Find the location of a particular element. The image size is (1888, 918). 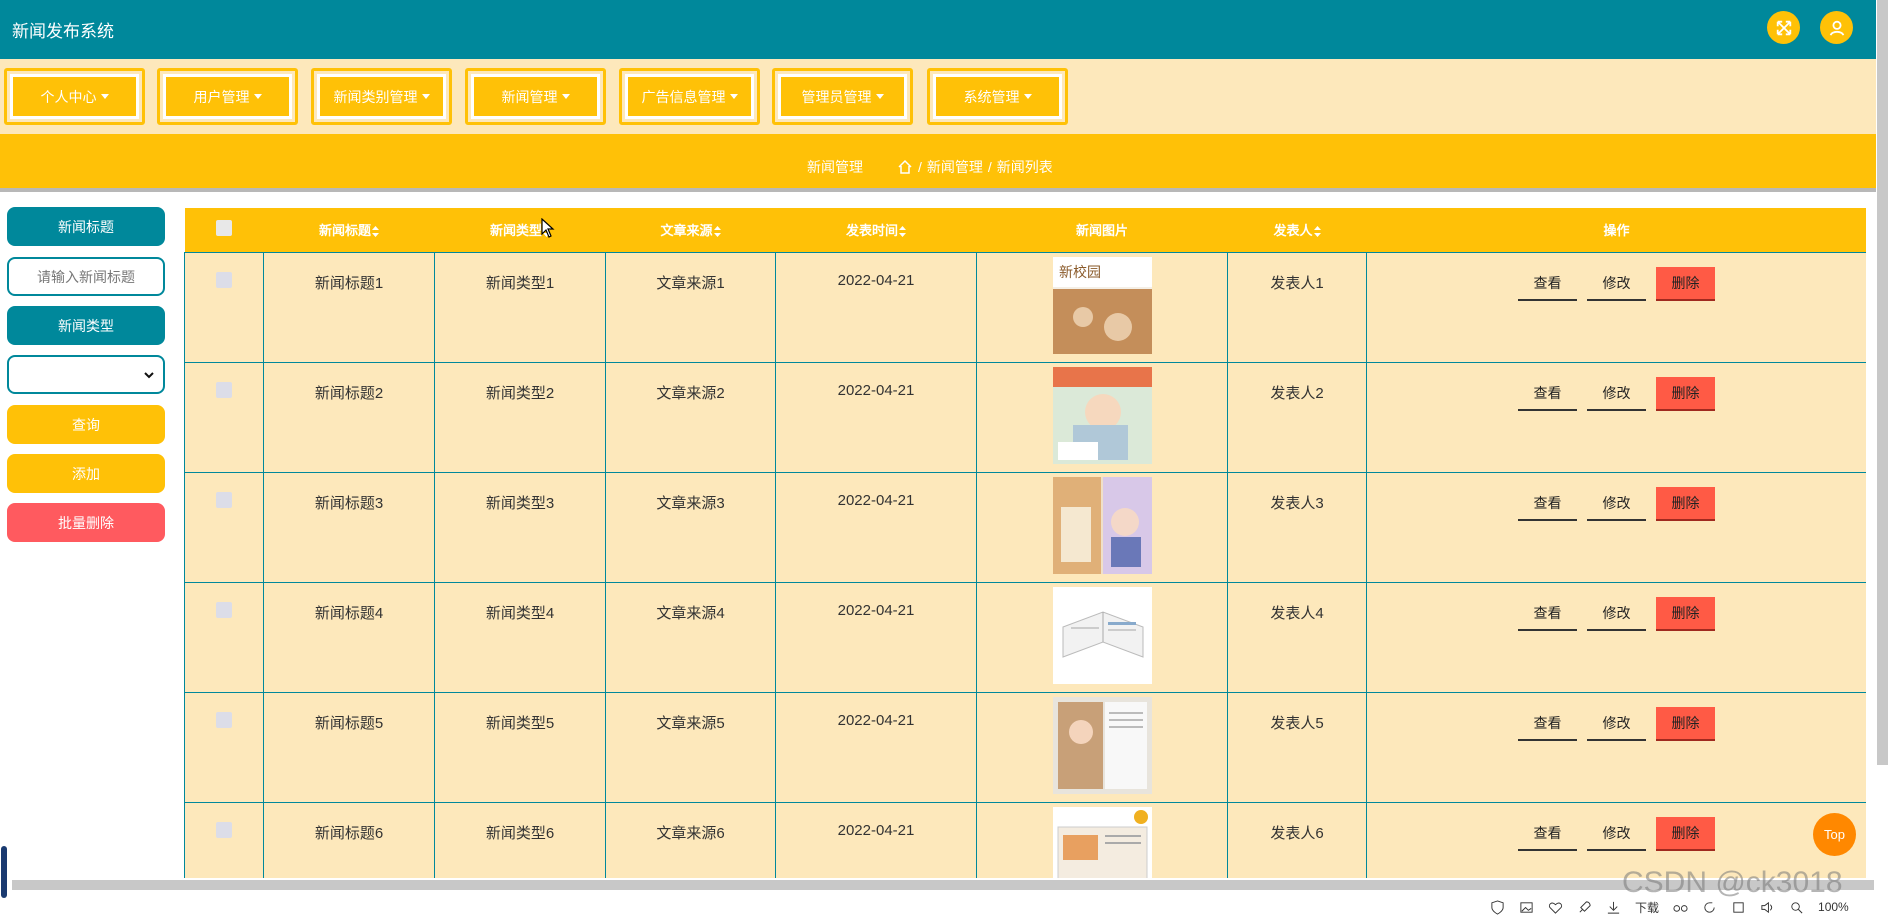

app-title: 新闻发布系统 is located at coordinates (63, 31).